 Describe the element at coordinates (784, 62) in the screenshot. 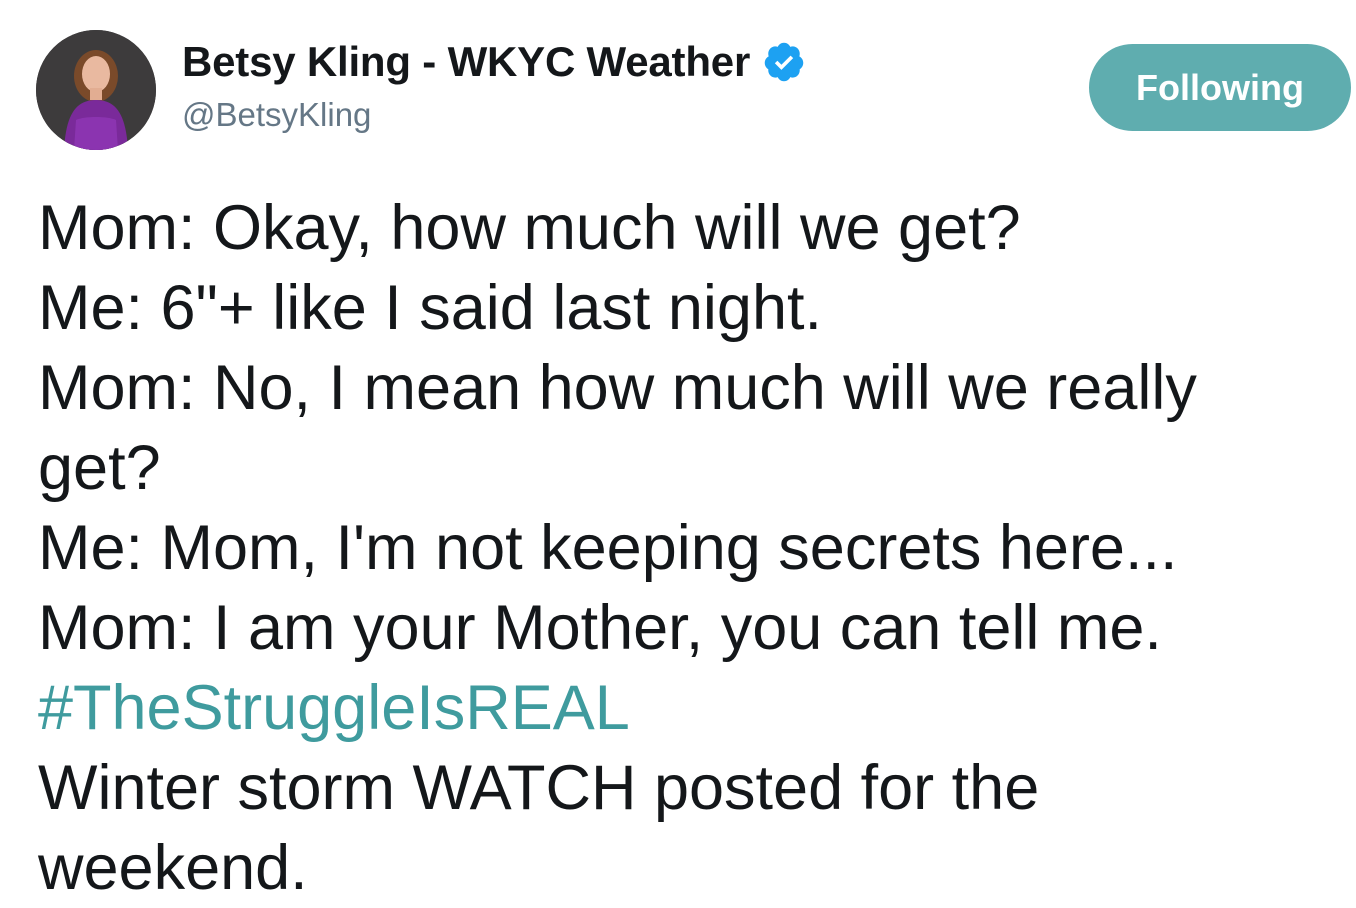

I see `verified-badge-icon` at that location.